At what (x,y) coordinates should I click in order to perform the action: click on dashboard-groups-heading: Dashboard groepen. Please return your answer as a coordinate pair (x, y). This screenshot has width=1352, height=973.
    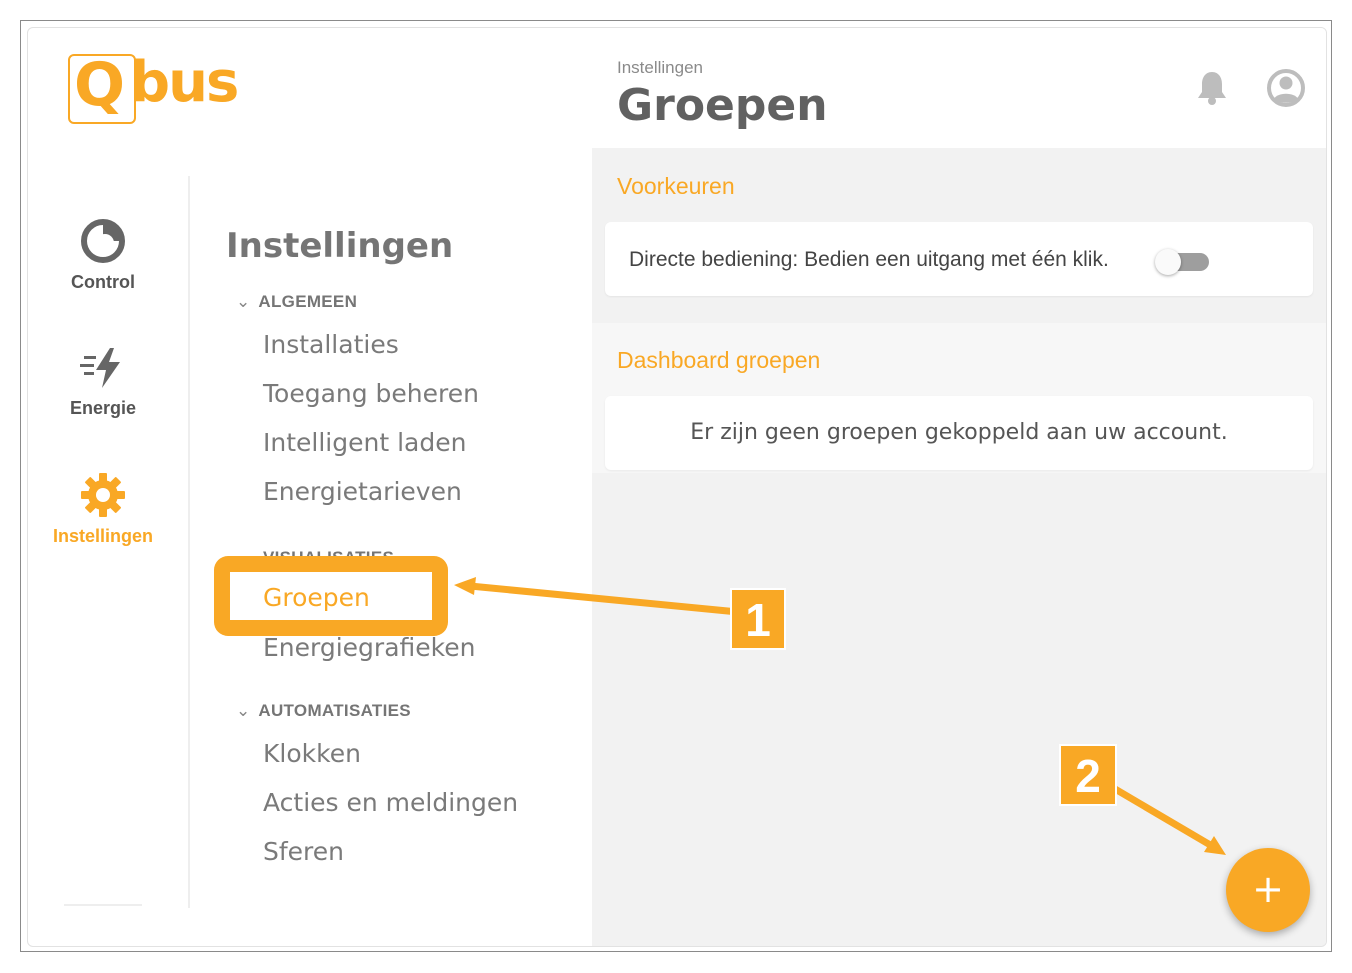
    Looking at the image, I should click on (719, 360).